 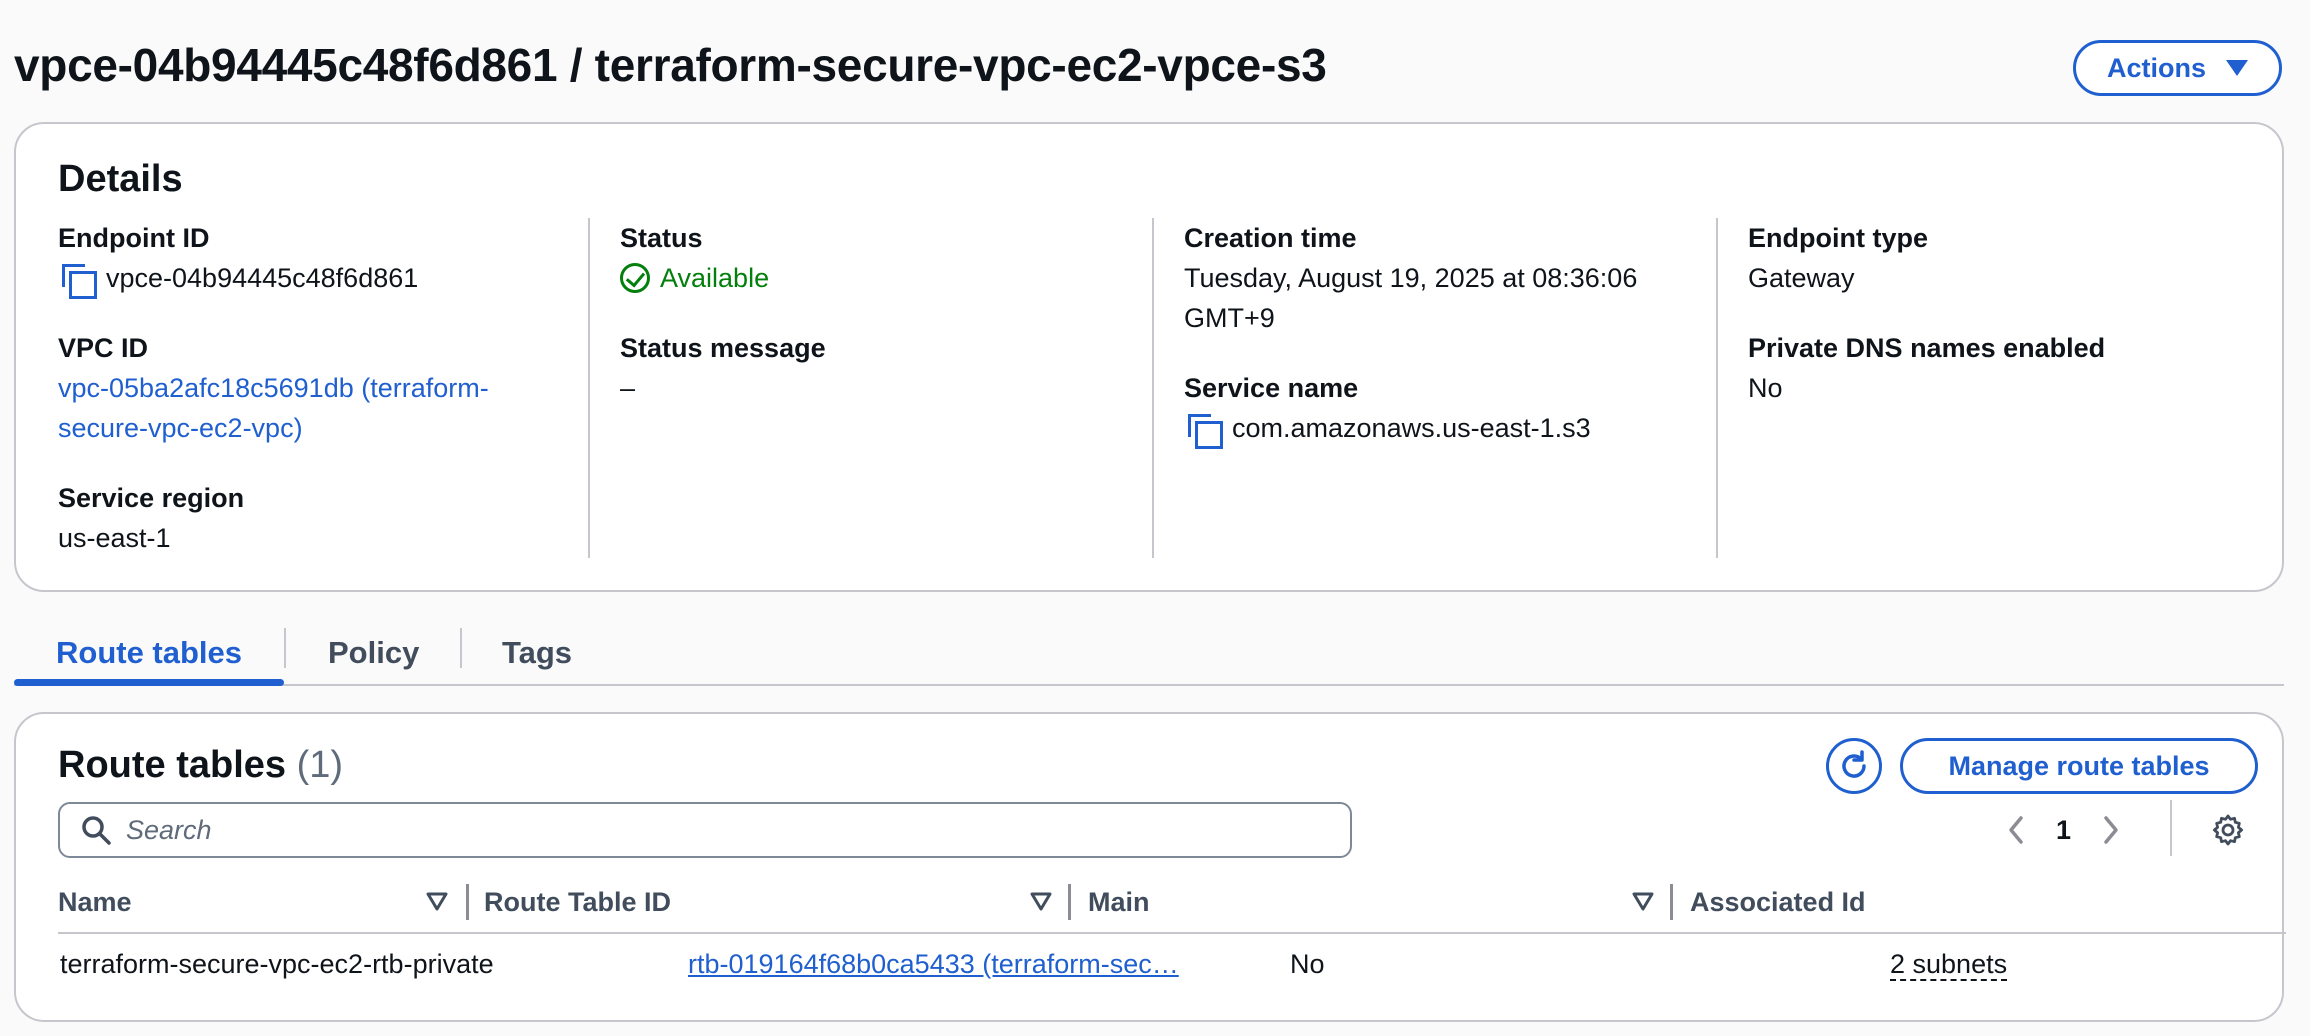 What do you see at coordinates (149, 682) in the screenshot?
I see `active-tab-indicator` at bounding box center [149, 682].